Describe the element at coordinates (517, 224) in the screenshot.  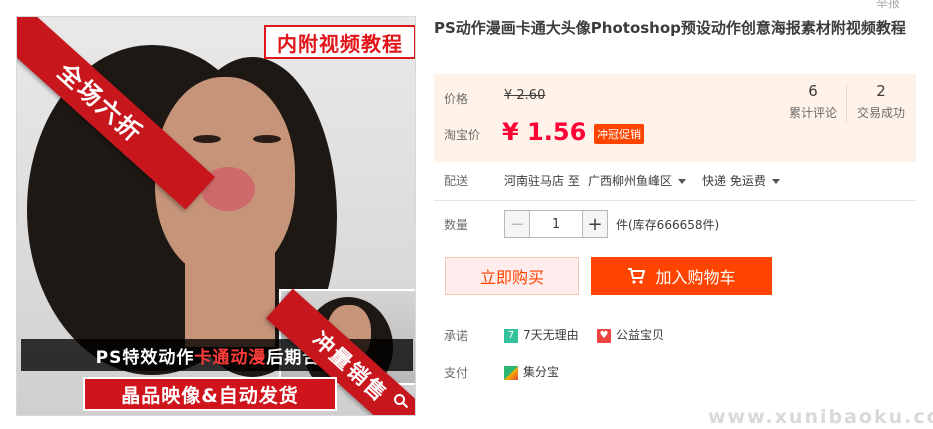
I see `decrement-button: −` at that location.